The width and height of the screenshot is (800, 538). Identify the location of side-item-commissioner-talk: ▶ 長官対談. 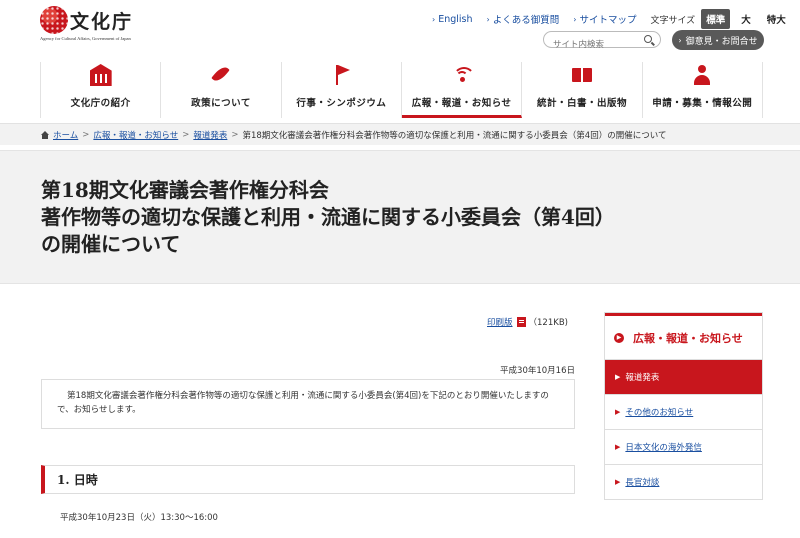
(683, 481).